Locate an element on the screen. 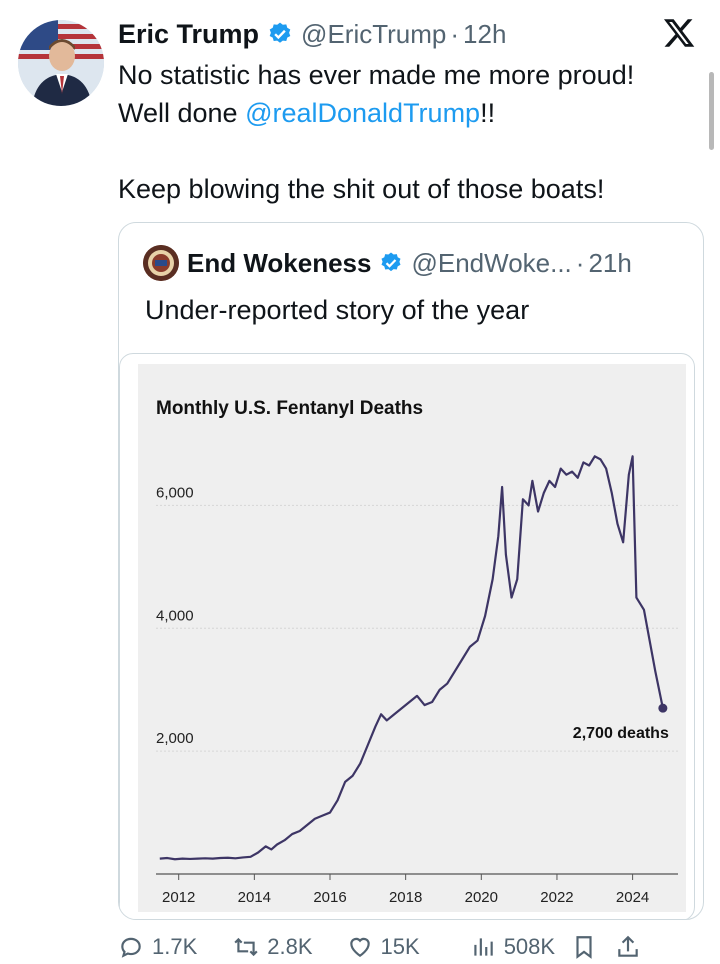  chart-title: Monthly U.S. Fentanyl Deaths is located at coordinates (289, 408).